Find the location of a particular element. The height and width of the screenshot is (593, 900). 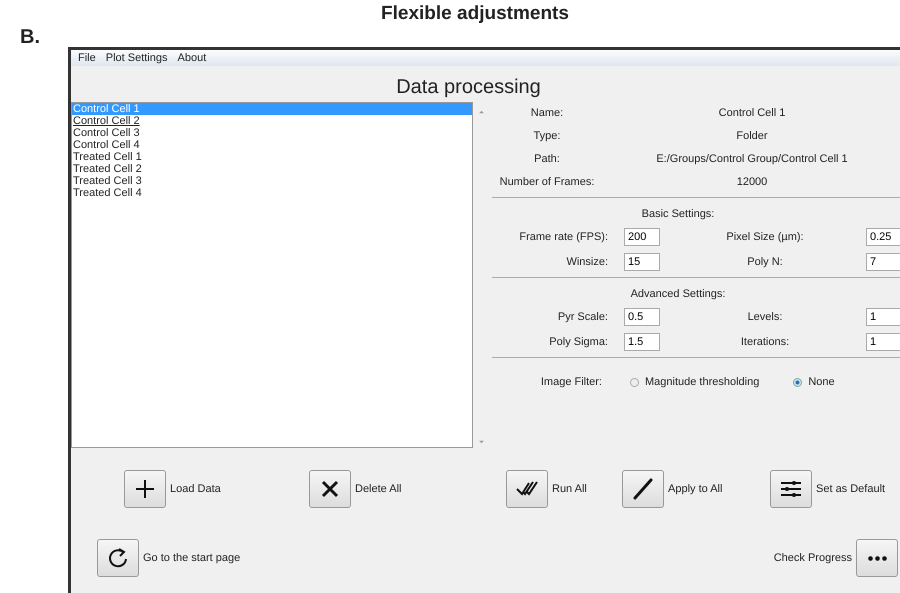

button-label: Go to the start page is located at coordinates (191, 558).